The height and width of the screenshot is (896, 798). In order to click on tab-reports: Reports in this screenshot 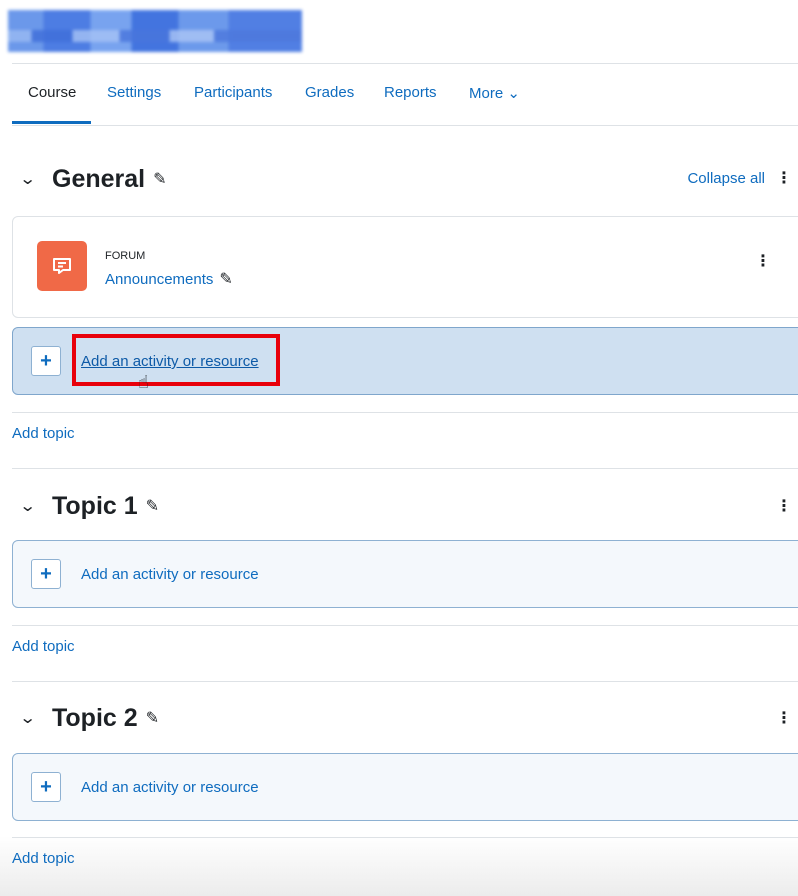, I will do `click(410, 92)`.